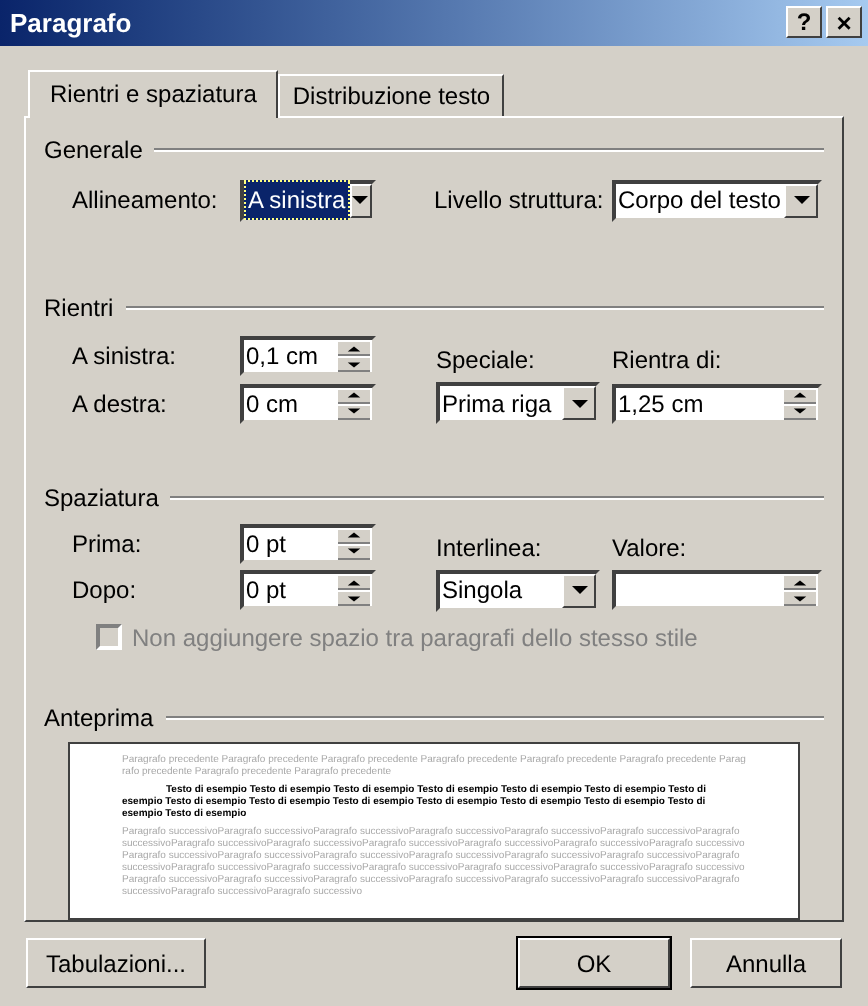 The width and height of the screenshot is (868, 1006). What do you see at coordinates (804, 22) in the screenshot?
I see `help-button: ?` at bounding box center [804, 22].